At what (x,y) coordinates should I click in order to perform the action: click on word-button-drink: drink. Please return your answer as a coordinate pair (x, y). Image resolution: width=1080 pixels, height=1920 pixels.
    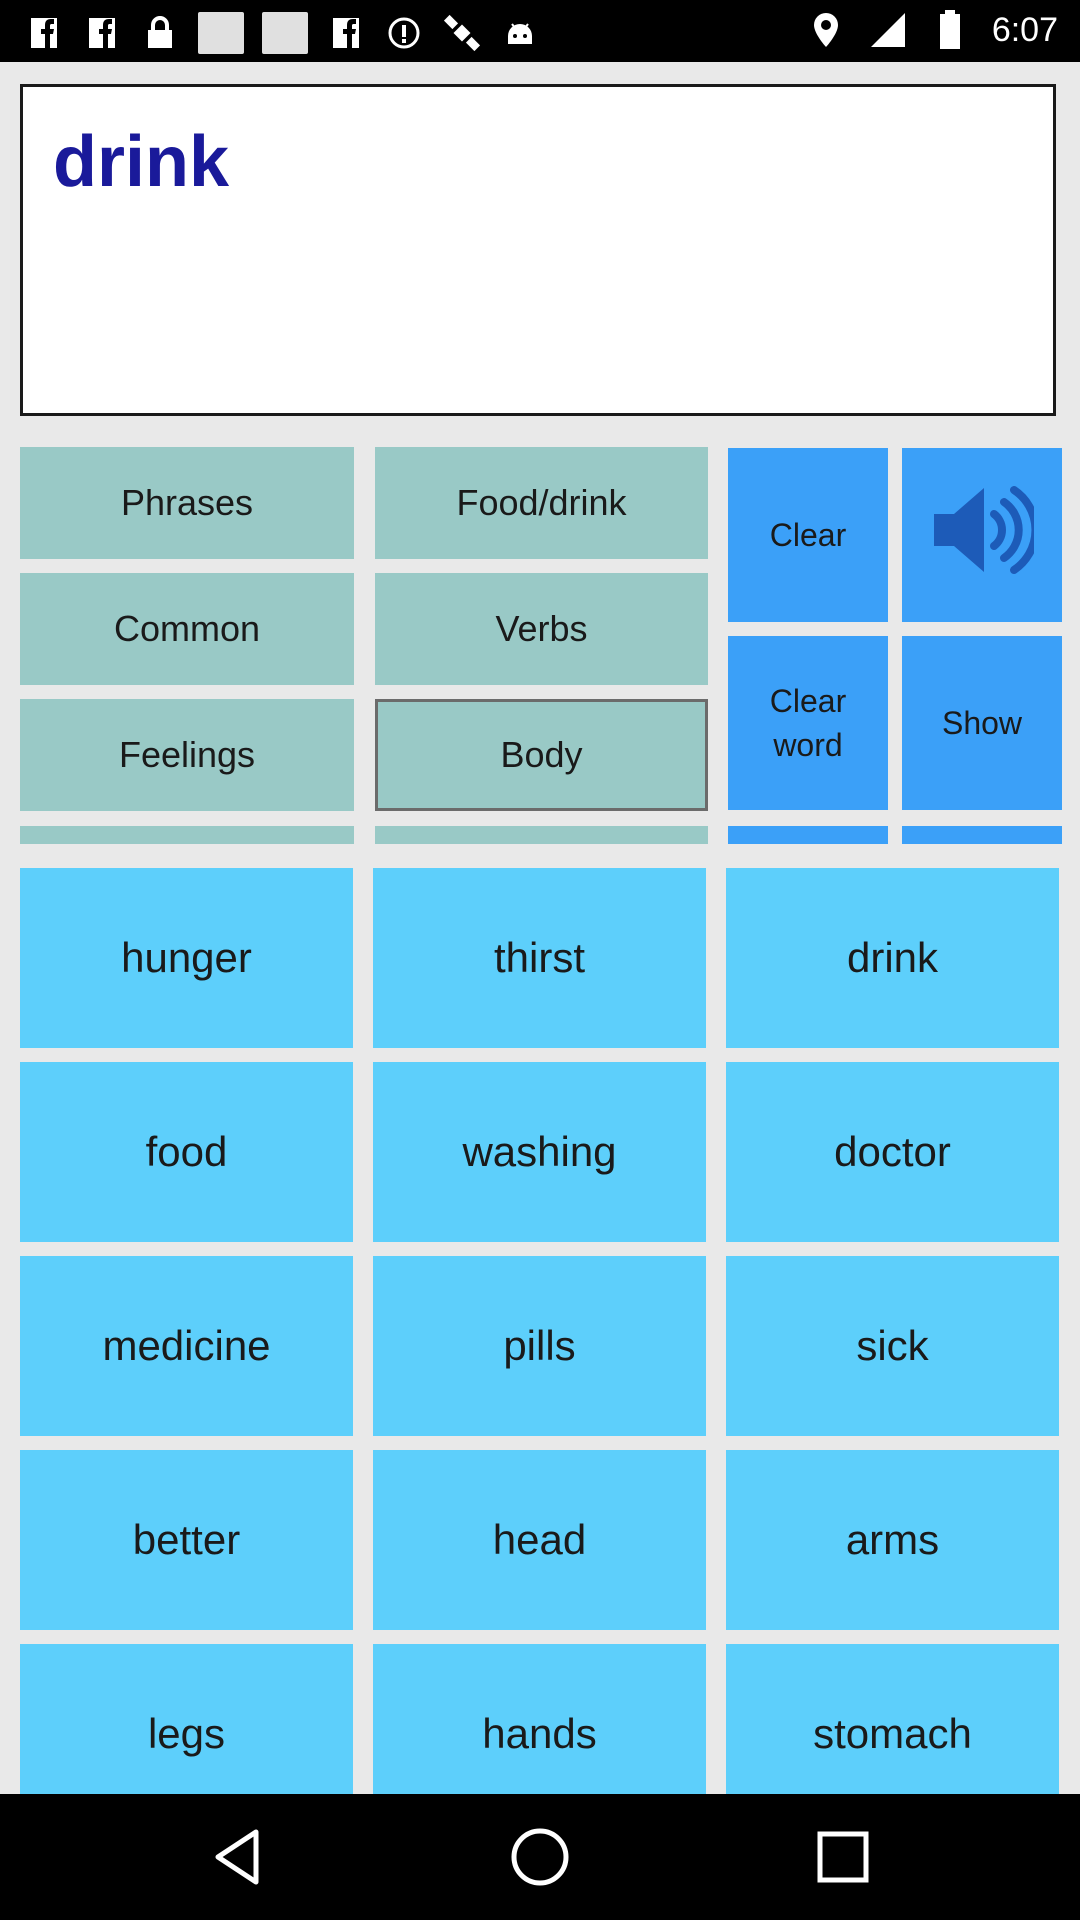
    Looking at the image, I should click on (892, 958).